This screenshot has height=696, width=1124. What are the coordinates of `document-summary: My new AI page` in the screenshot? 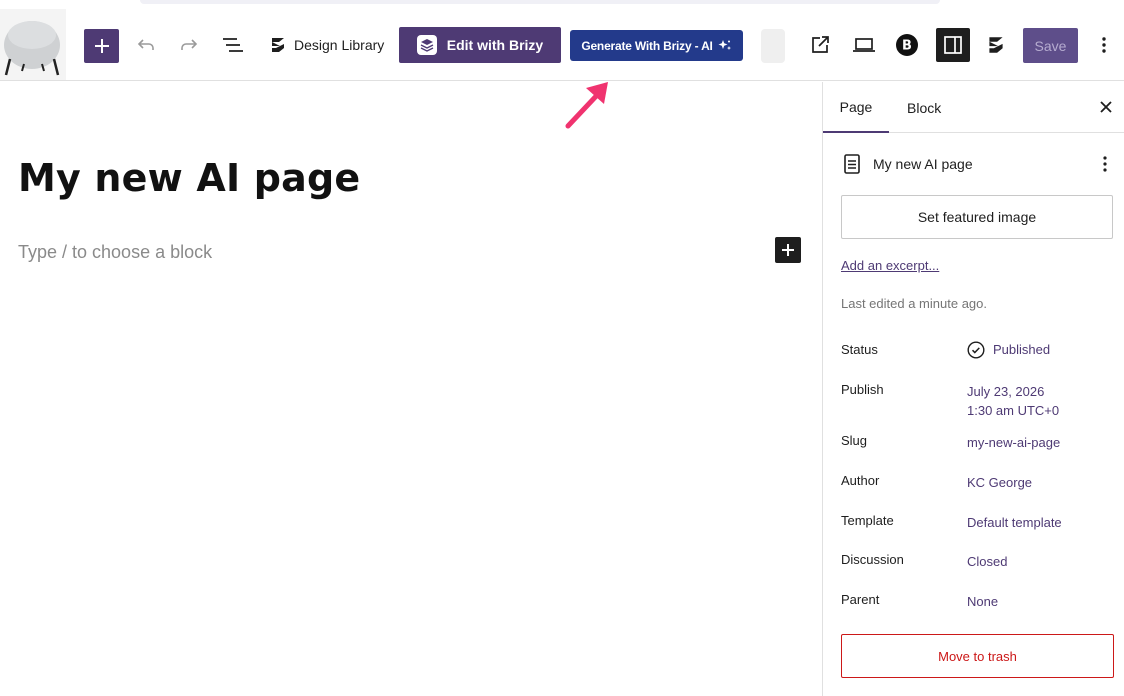 It's located at (978, 164).